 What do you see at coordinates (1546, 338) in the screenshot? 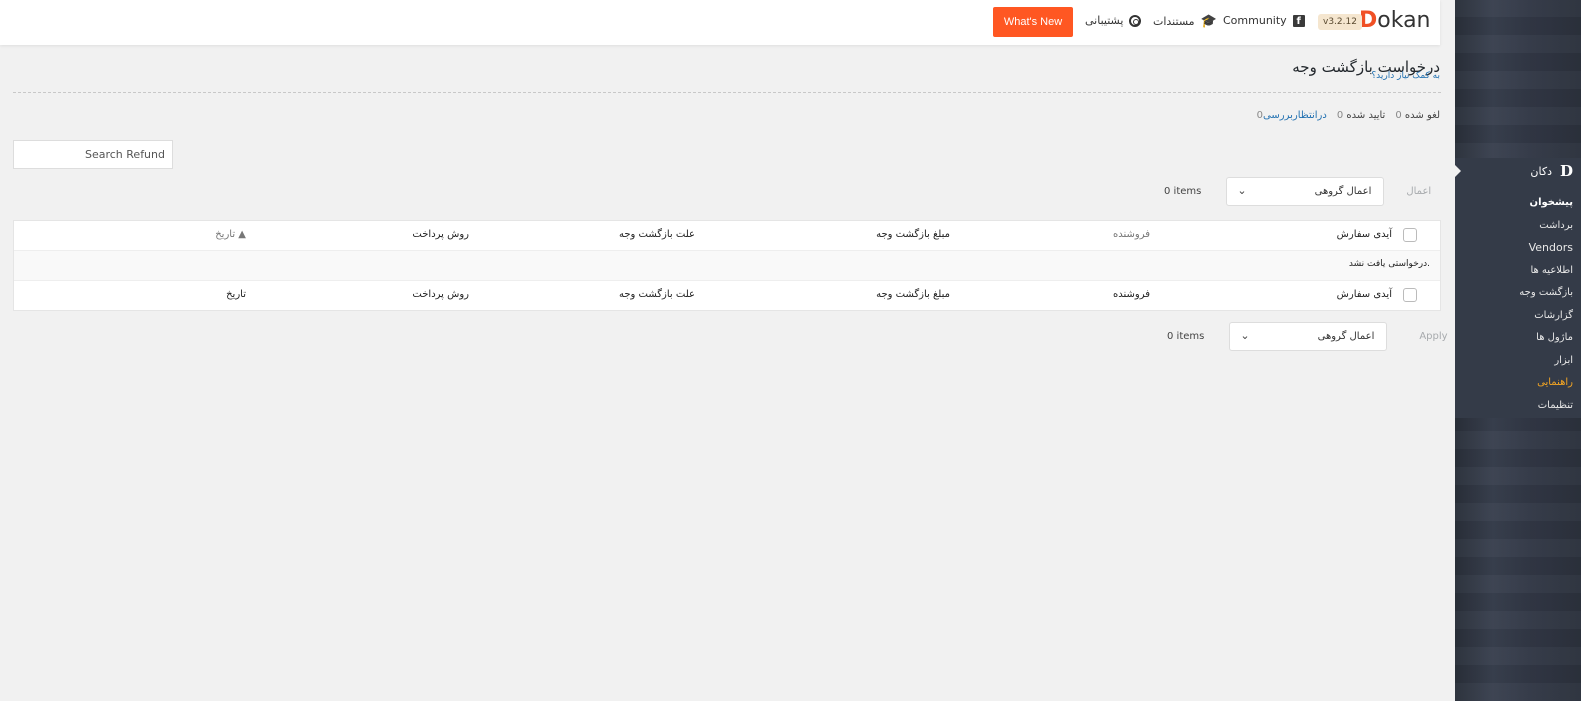
I see `sidebar-item-modules: ماژول ها` at bounding box center [1546, 338].